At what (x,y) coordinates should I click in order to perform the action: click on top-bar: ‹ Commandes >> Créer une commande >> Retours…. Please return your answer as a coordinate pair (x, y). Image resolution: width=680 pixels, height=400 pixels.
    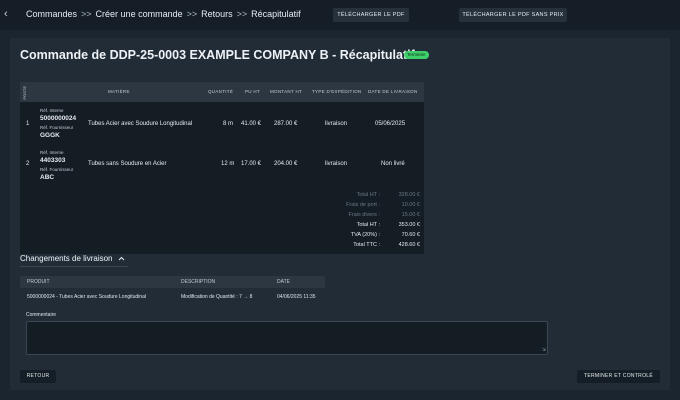
    Looking at the image, I should click on (340, 15).